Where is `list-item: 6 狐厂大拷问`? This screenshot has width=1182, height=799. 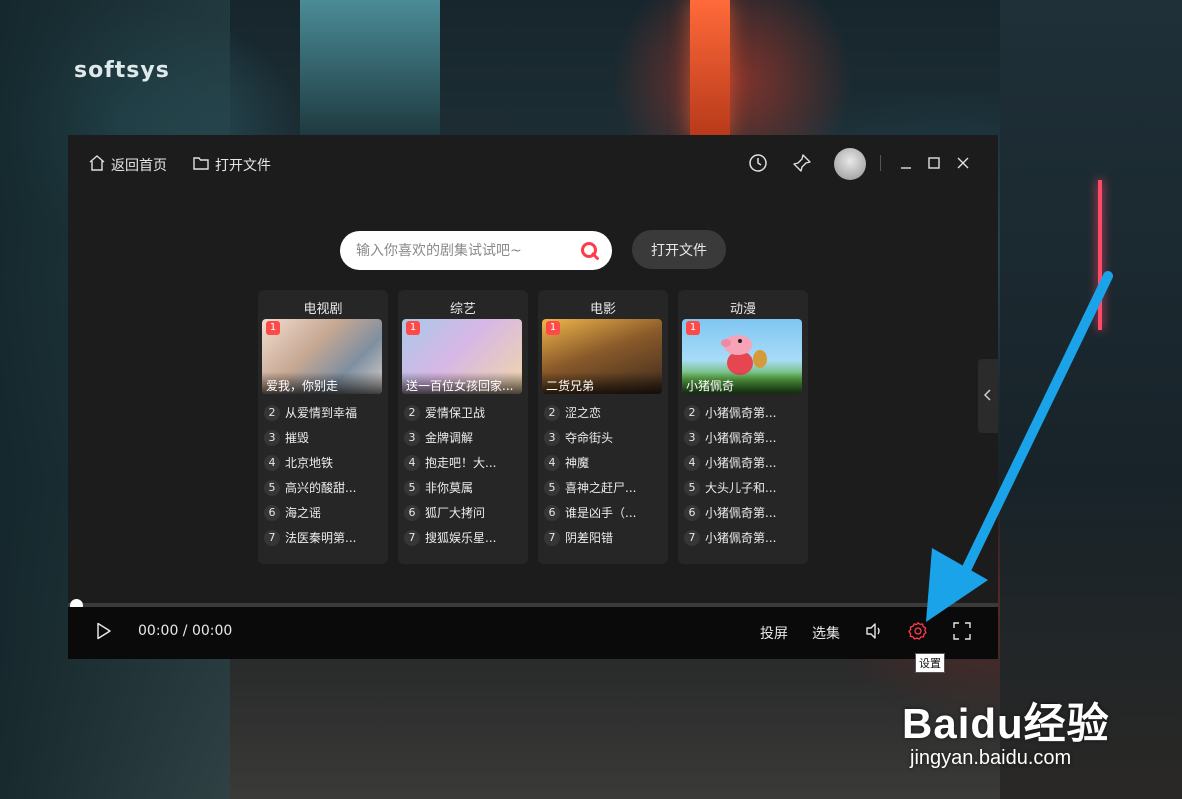 list-item: 6 狐厂大拷问 is located at coordinates (464, 512).